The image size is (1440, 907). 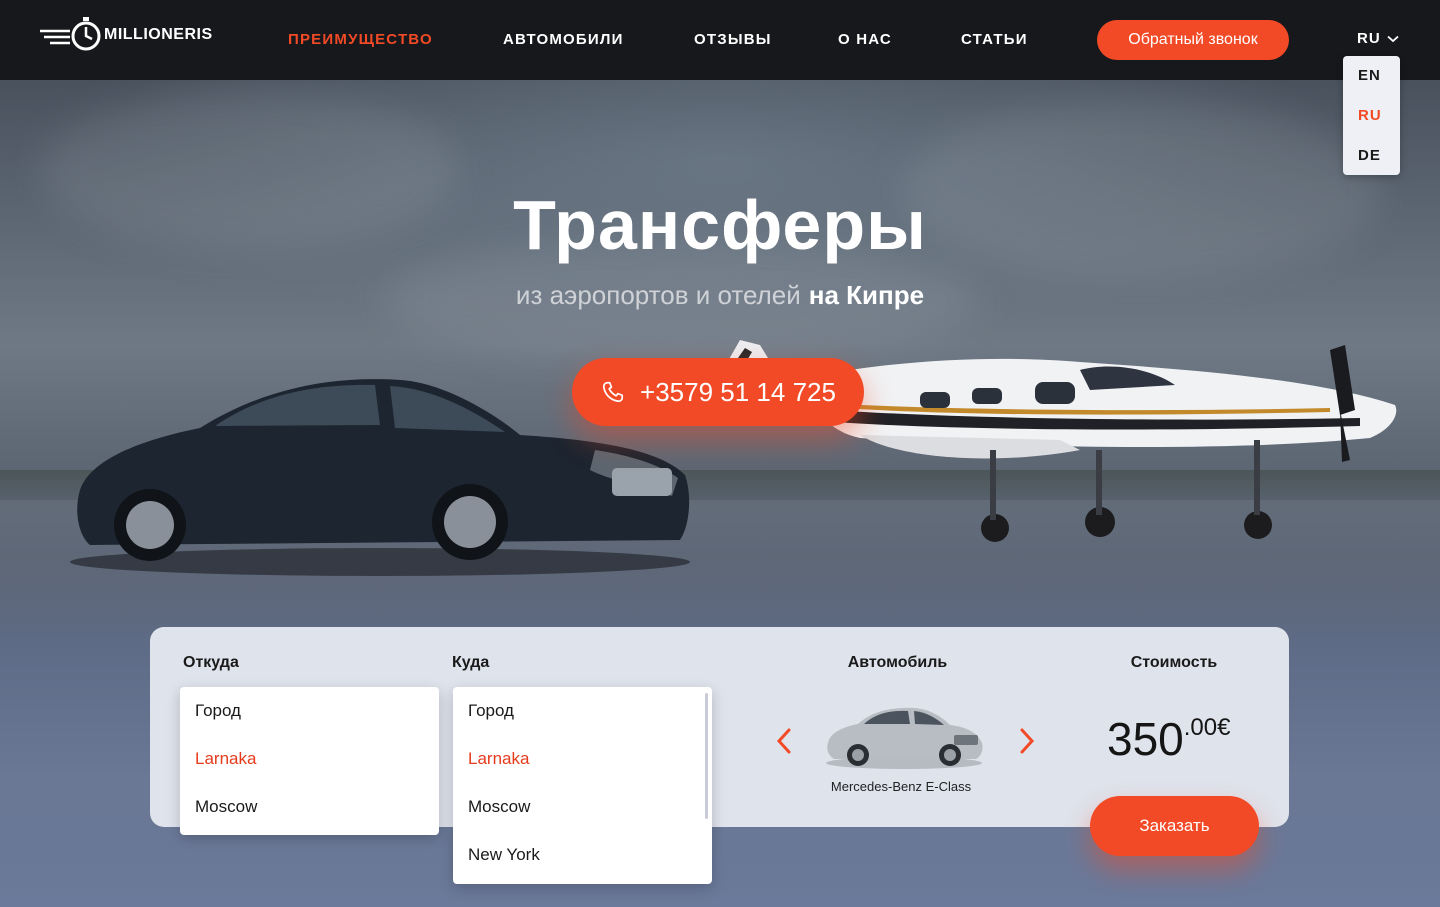 I want to click on dropdown-scrollbar, so click(x=706, y=756).